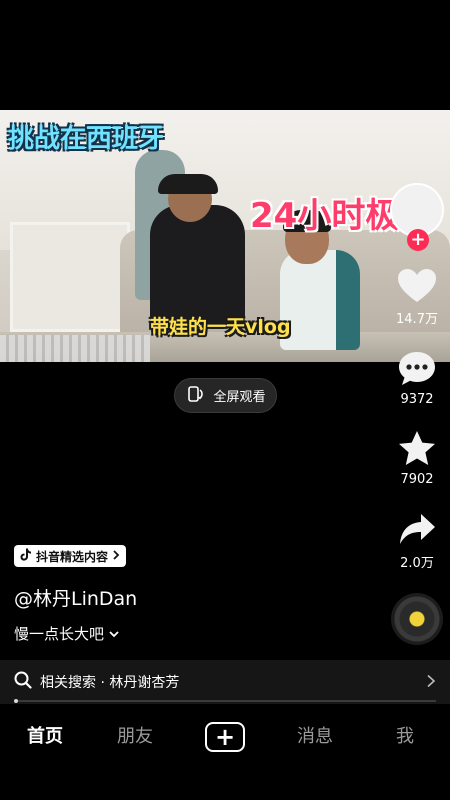 The image size is (450, 800). What do you see at coordinates (417, 449) in the screenshot?
I see `star-icon` at bounding box center [417, 449].